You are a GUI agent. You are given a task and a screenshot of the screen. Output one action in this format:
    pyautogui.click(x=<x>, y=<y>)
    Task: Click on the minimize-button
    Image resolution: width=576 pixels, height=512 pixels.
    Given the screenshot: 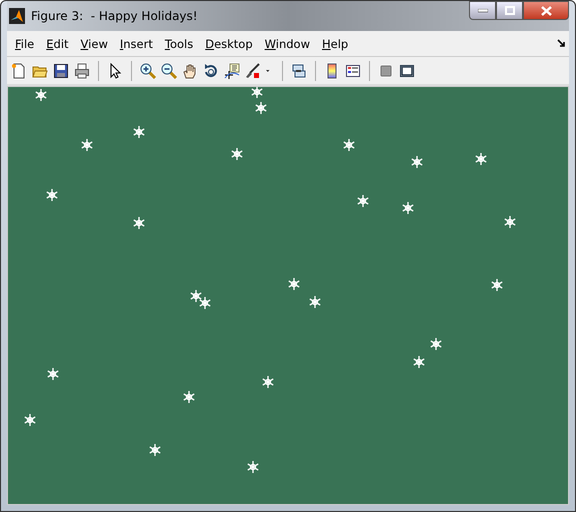 What is the action you would take?
    pyautogui.click(x=482, y=10)
    